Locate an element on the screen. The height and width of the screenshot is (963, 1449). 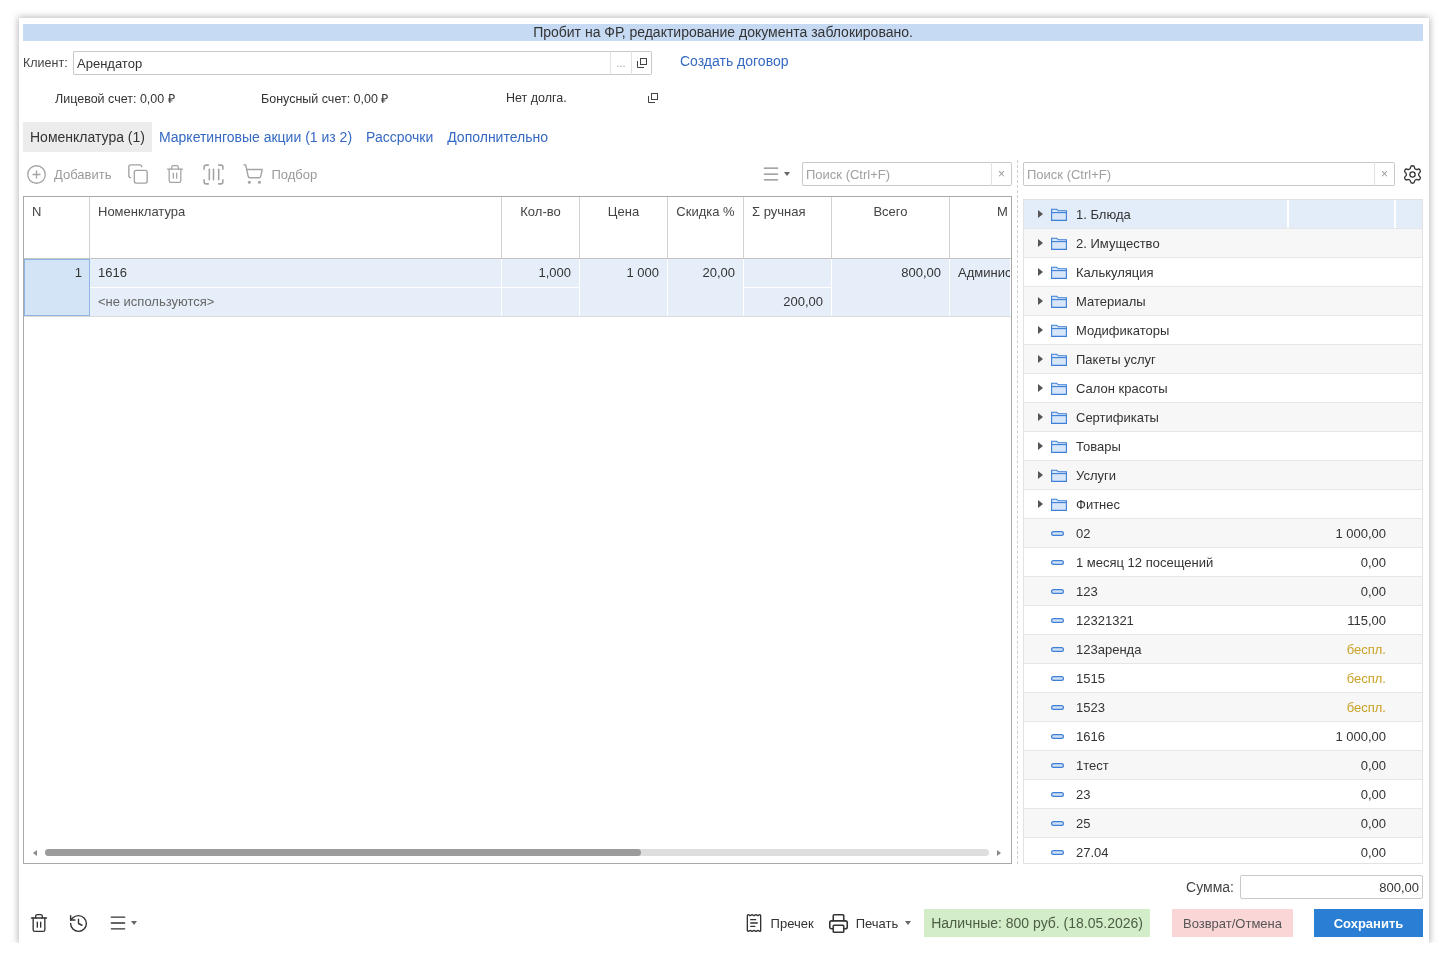
catalog-row: Сертификаты is located at coordinates (1223, 417).